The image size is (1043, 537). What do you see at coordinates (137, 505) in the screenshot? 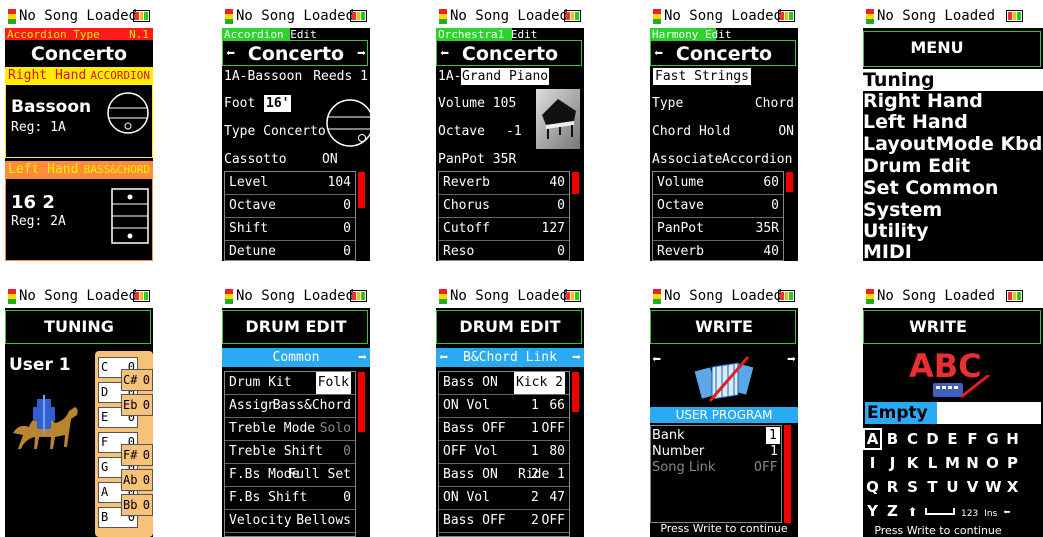
I see `tuning-black-key: Bb 0` at bounding box center [137, 505].